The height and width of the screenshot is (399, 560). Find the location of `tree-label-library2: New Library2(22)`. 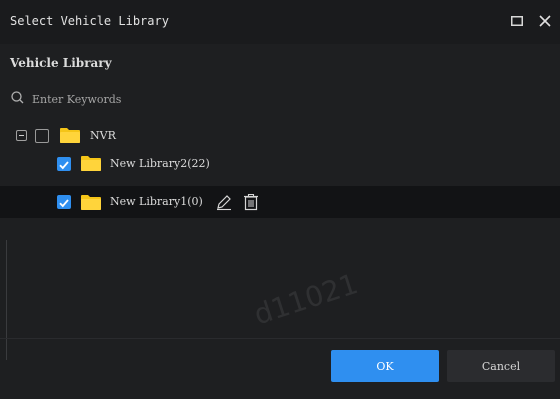

tree-label-library2: New Library2(22) is located at coordinates (160, 163).